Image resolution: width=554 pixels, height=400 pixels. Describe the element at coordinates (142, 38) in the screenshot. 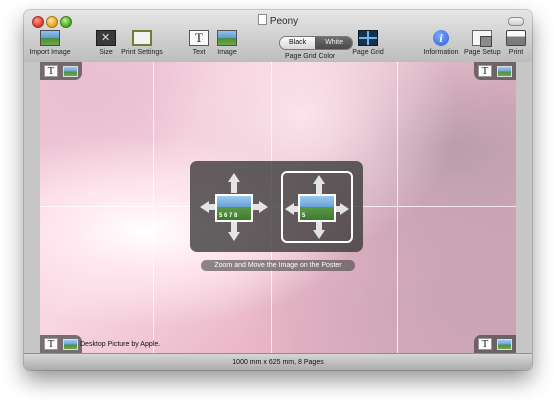

I see `print-settings-icon` at that location.